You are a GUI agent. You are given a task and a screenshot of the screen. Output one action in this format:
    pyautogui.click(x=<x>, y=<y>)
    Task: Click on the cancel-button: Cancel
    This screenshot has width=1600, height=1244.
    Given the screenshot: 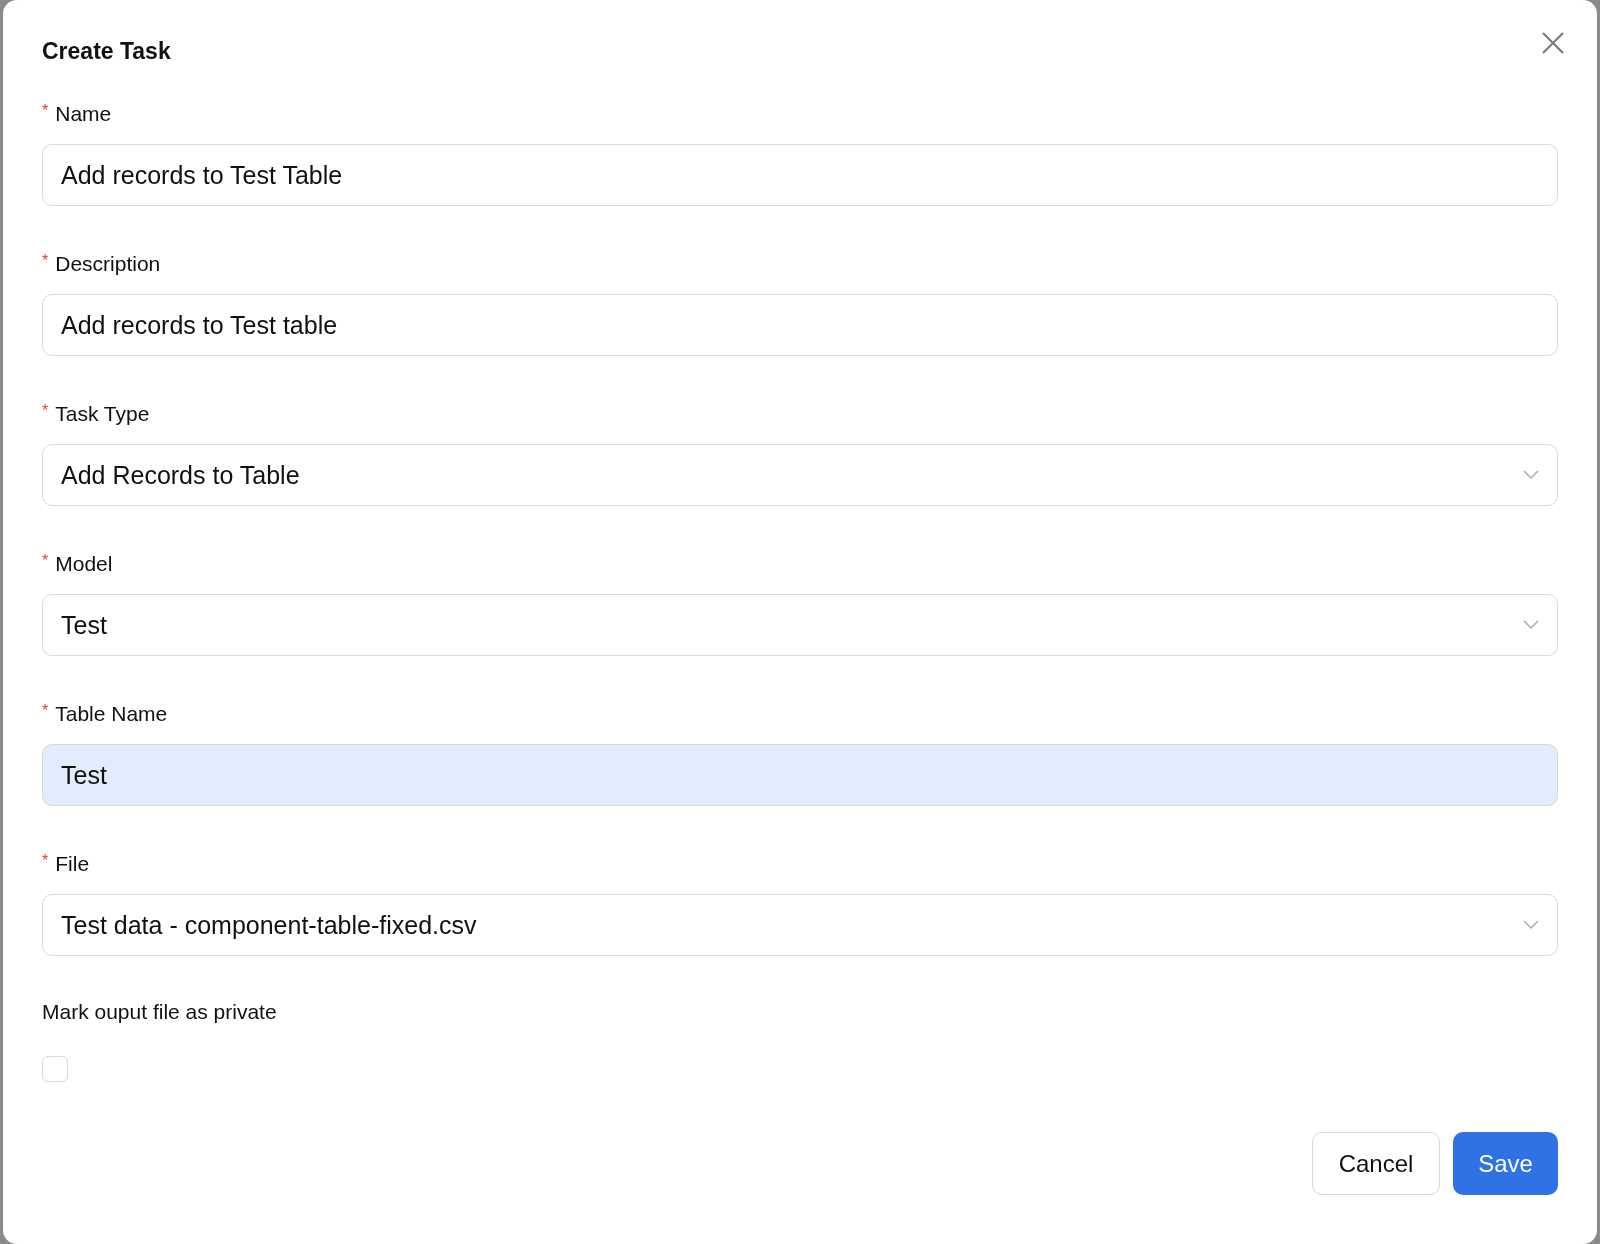 What is the action you would take?
    pyautogui.click(x=1376, y=1163)
    